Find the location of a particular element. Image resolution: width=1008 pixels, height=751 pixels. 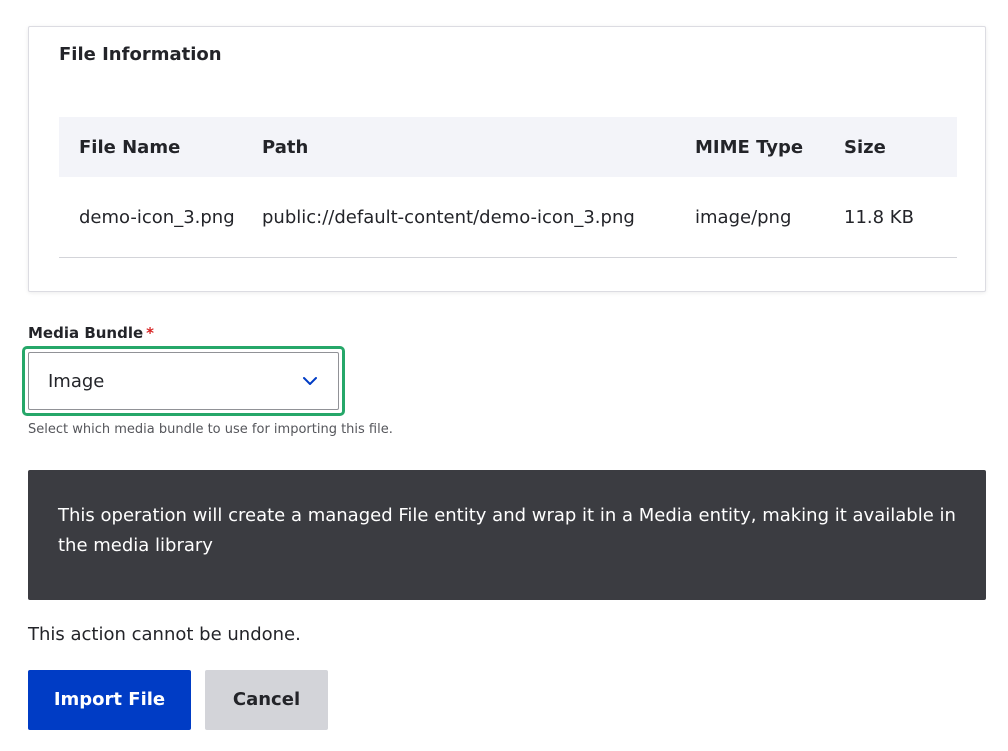

cell-size: 11.8 KB is located at coordinates (900, 217).